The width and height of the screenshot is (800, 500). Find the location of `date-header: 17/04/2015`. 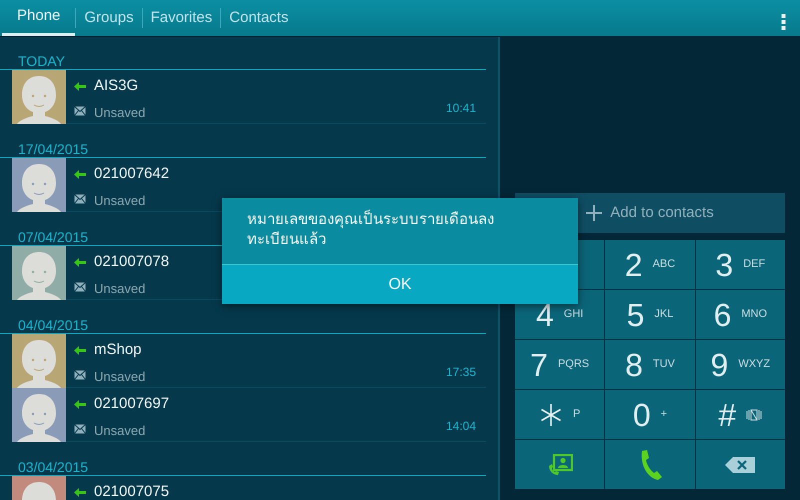

date-header: 17/04/2015 is located at coordinates (243, 141).